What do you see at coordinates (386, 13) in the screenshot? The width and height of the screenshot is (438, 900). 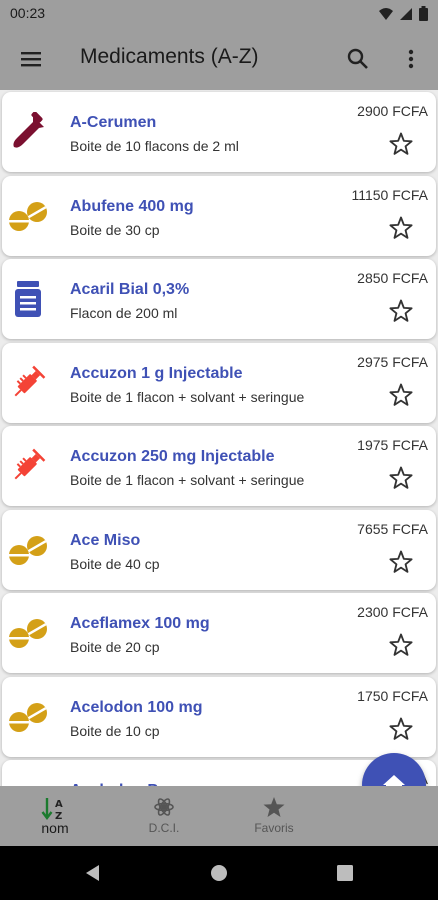 I see `wifi-icon` at bounding box center [386, 13].